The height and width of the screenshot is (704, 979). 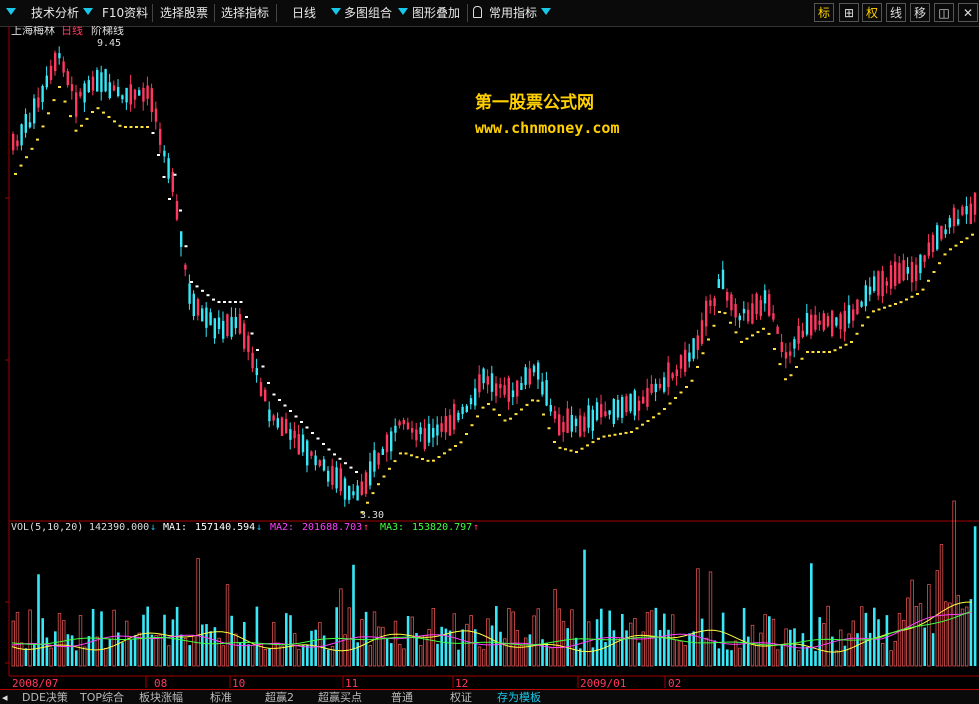 What do you see at coordinates (436, 13) in the screenshot?
I see `menu-overlay: 图形叠加` at bounding box center [436, 13].